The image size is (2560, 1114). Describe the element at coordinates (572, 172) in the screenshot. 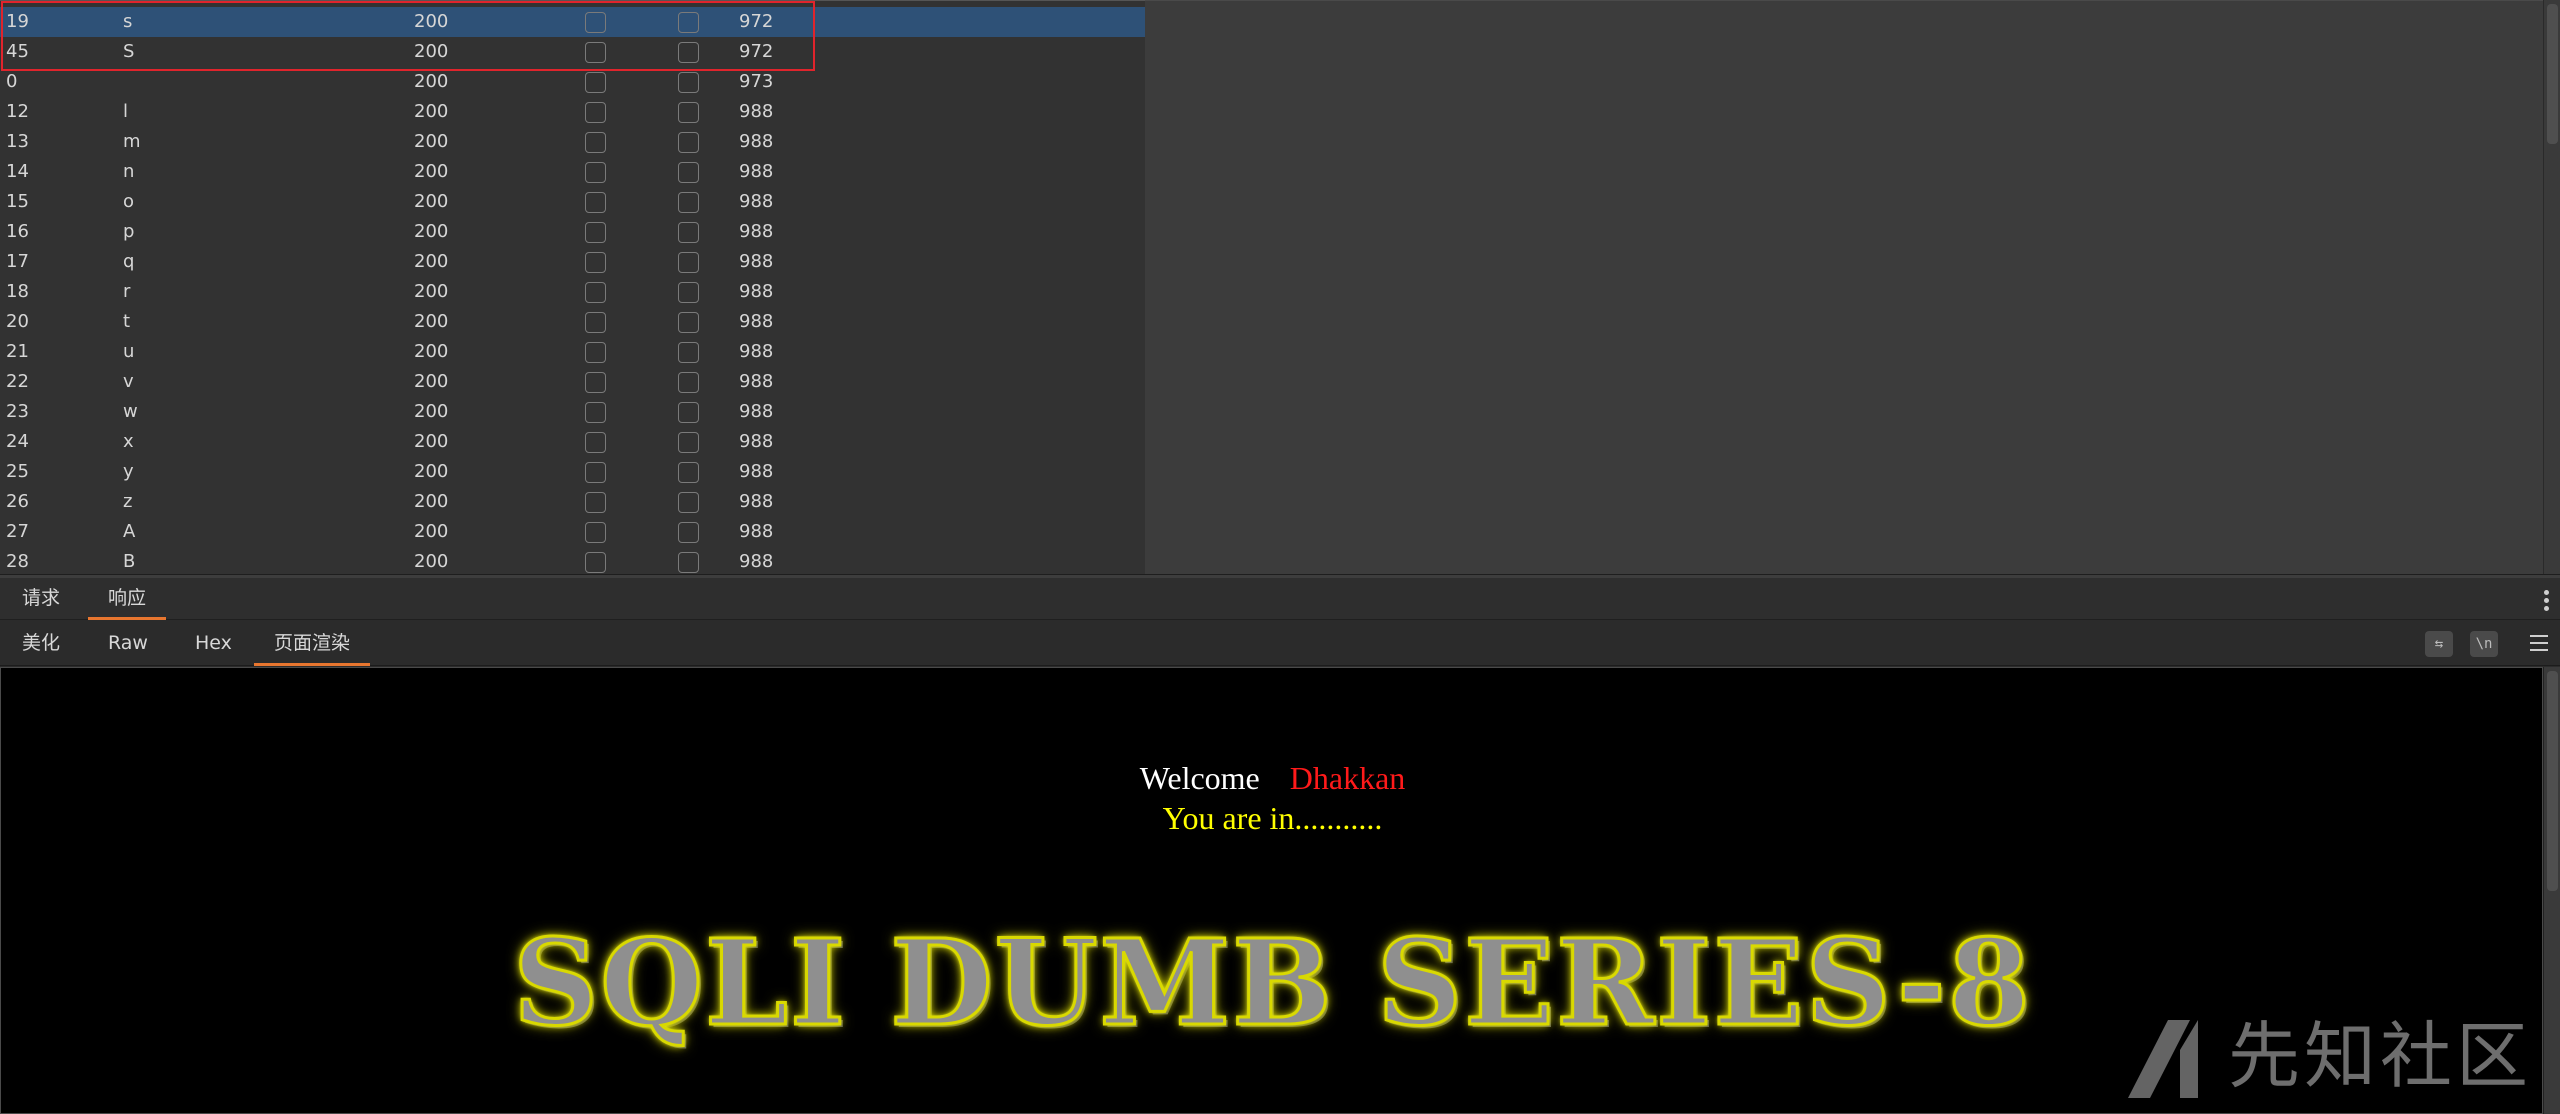

I see `table-row: 14 n 200 988` at that location.